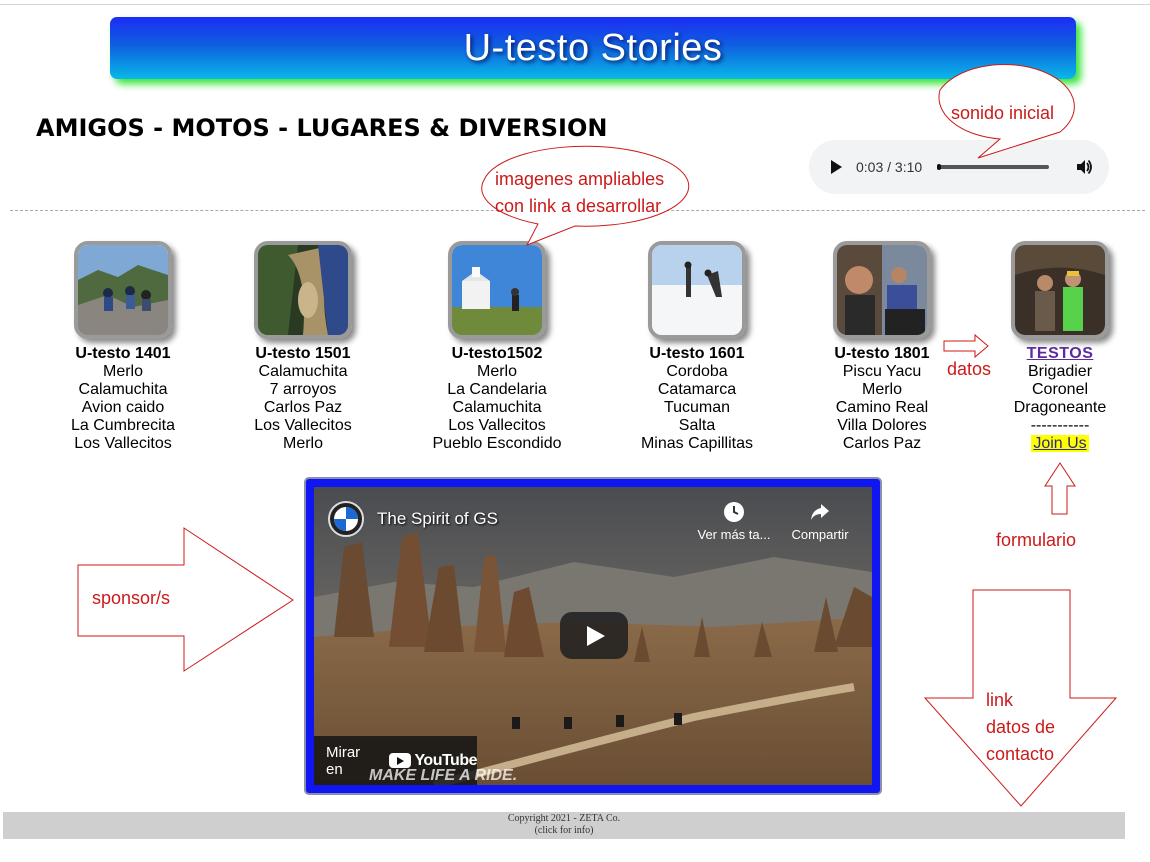 The width and height of the screenshot is (1150, 862). Describe the element at coordinates (303, 353) in the screenshot. I see `story-title: U-testo 1501` at that location.